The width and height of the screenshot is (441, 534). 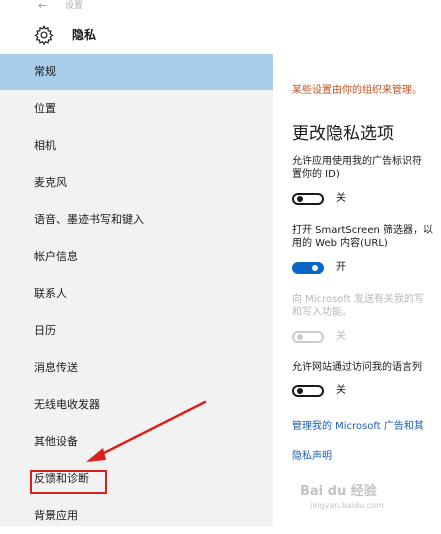 What do you see at coordinates (45, 330) in the screenshot?
I see `sidebar-item-label: 日历` at bounding box center [45, 330].